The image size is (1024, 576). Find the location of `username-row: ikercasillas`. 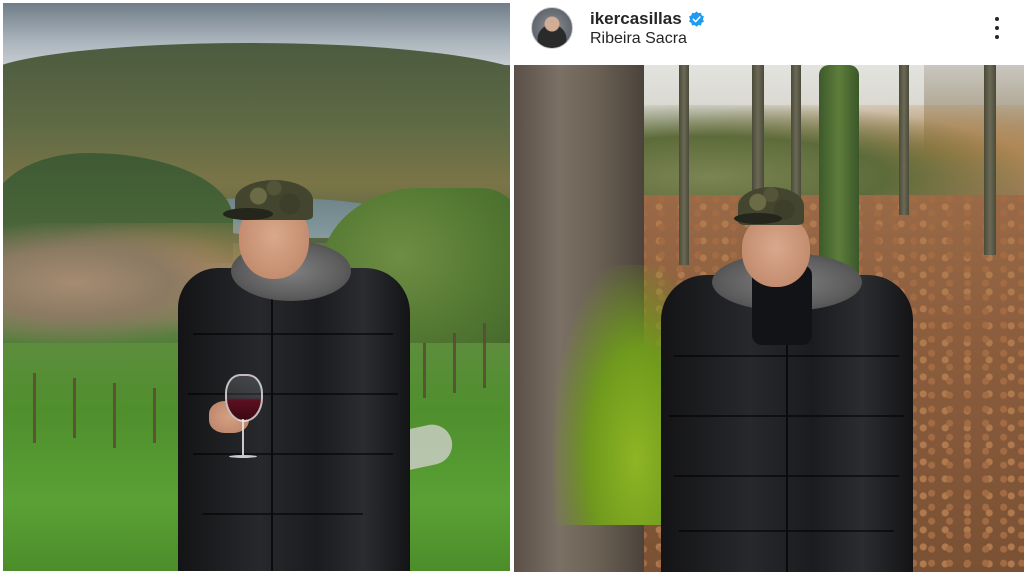

username-row: ikercasillas is located at coordinates (647, 19).